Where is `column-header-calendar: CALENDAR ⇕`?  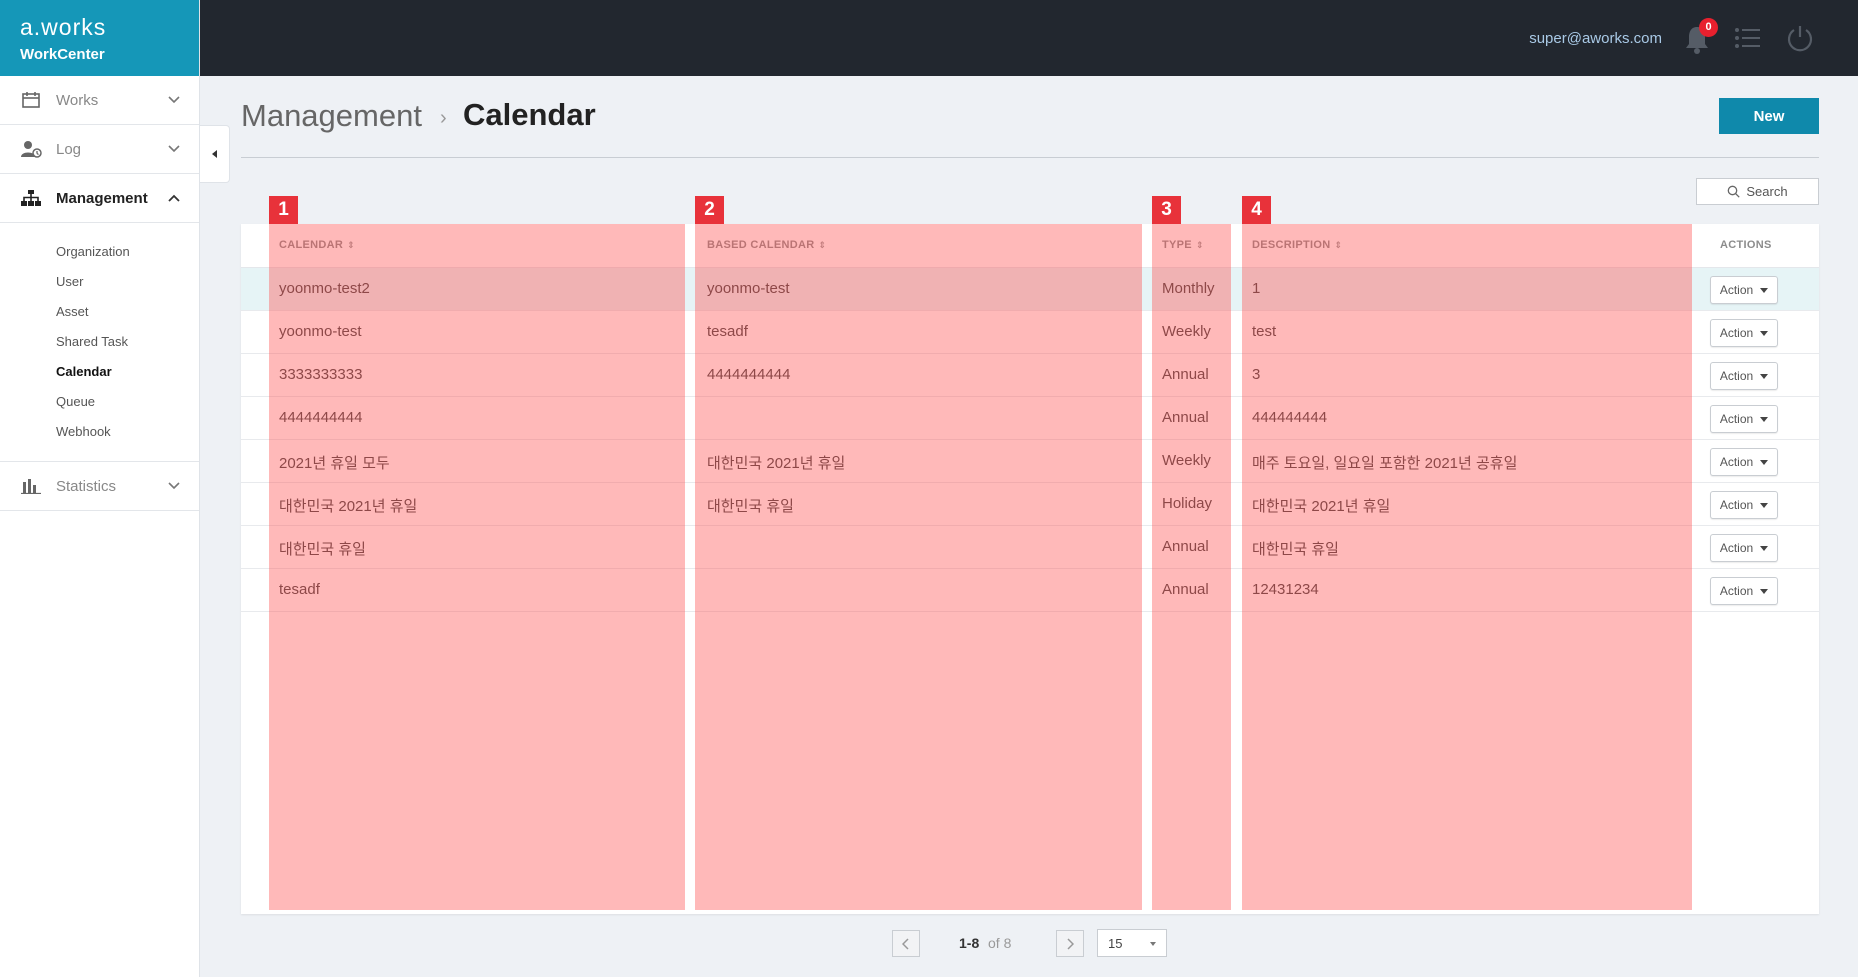
column-header-calendar: CALENDAR ⇕ is located at coordinates (317, 245).